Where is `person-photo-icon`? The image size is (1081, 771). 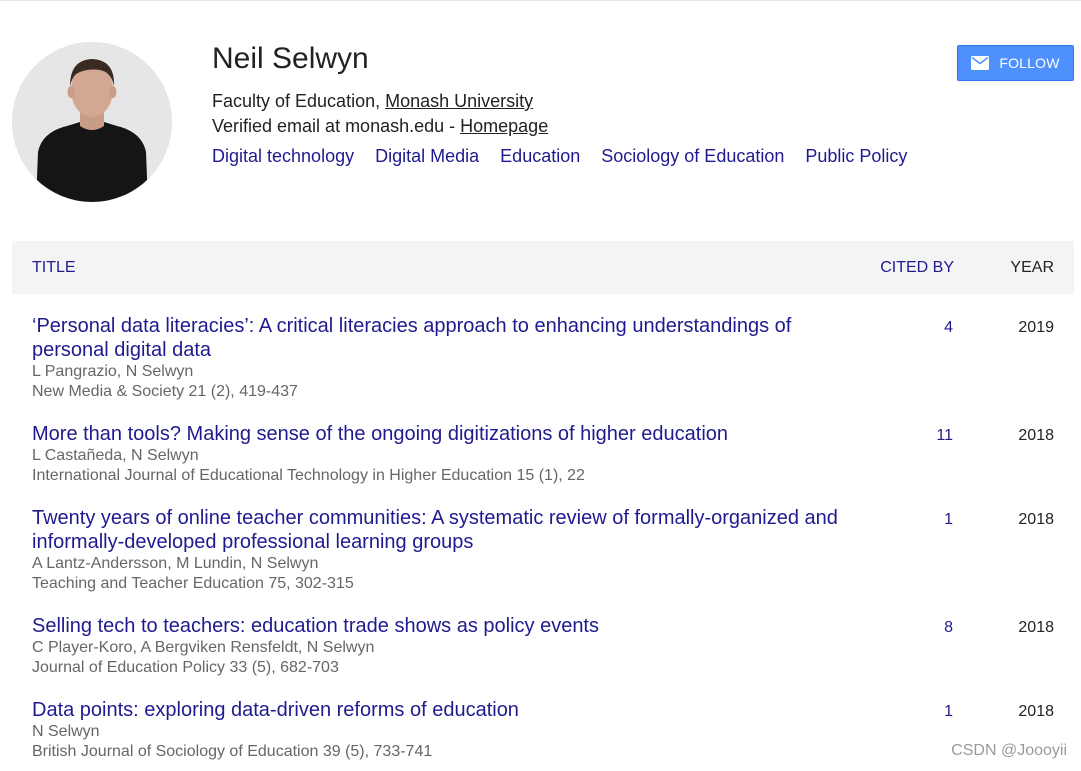
person-photo-icon is located at coordinates (92, 122).